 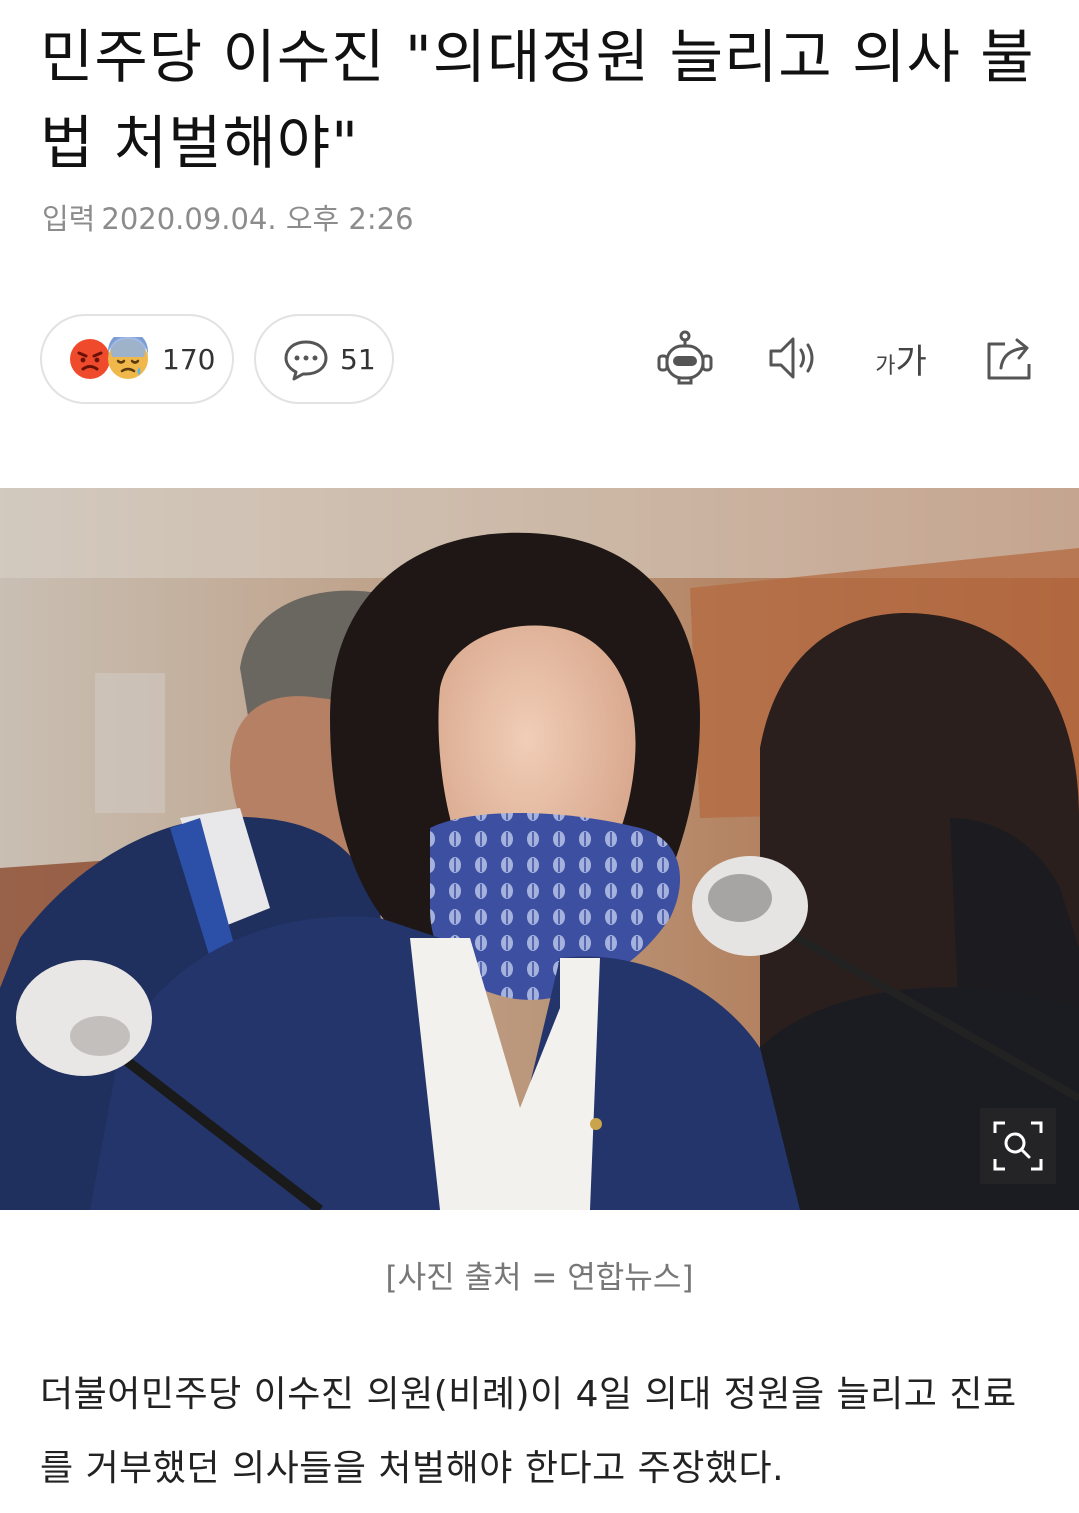 I want to click on share-icon, so click(x=1009, y=359).